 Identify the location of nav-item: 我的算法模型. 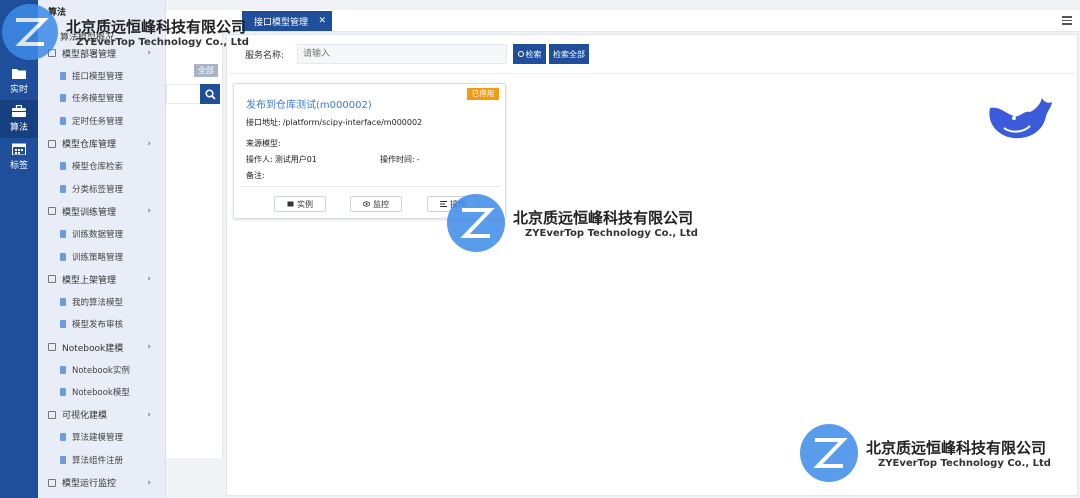
(101, 302).